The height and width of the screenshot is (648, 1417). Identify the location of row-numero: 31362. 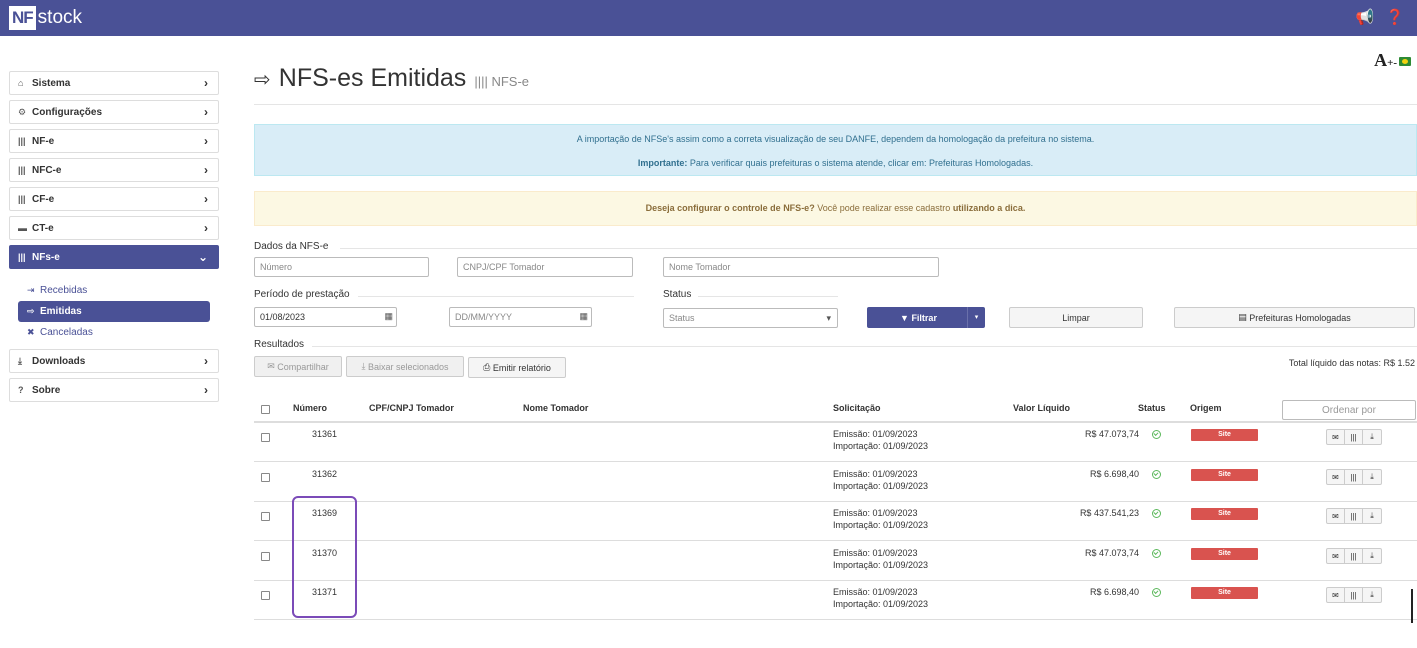
(324, 474).